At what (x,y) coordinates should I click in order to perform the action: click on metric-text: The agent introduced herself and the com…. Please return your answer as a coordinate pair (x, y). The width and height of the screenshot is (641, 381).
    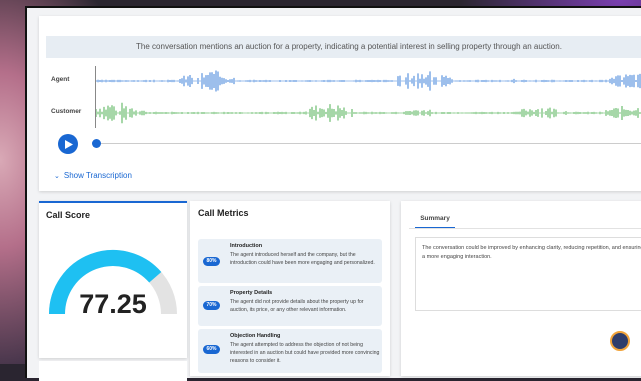
    Looking at the image, I should click on (302, 259).